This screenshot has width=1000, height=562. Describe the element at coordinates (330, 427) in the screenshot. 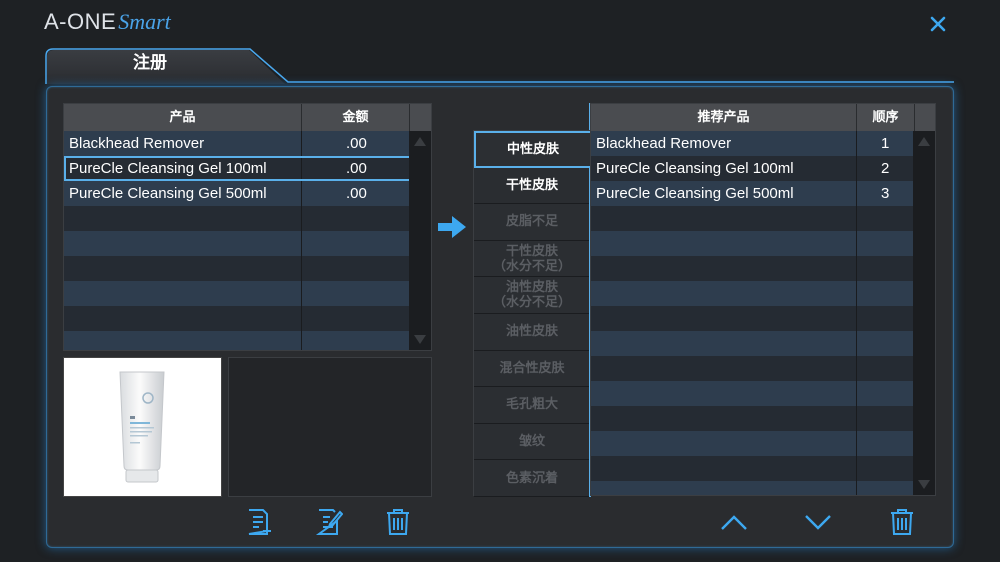

I see `product-image-secondary` at that location.